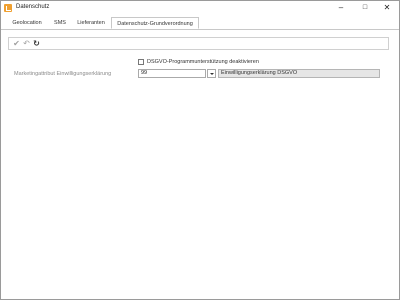 This screenshot has height=300, width=400. What do you see at coordinates (33, 7) in the screenshot?
I see `window-title: Datenschutz` at bounding box center [33, 7].